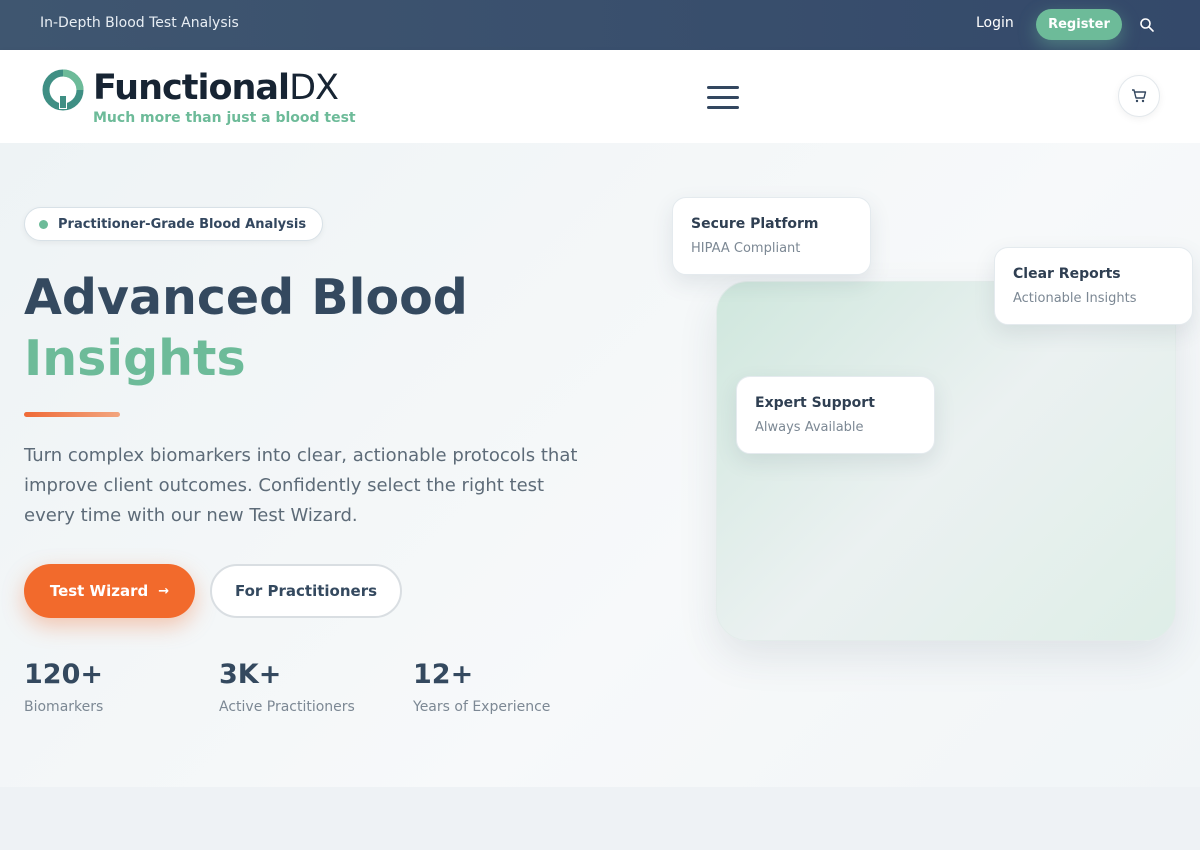  I want to click on next-section-band, so click(600, 818).